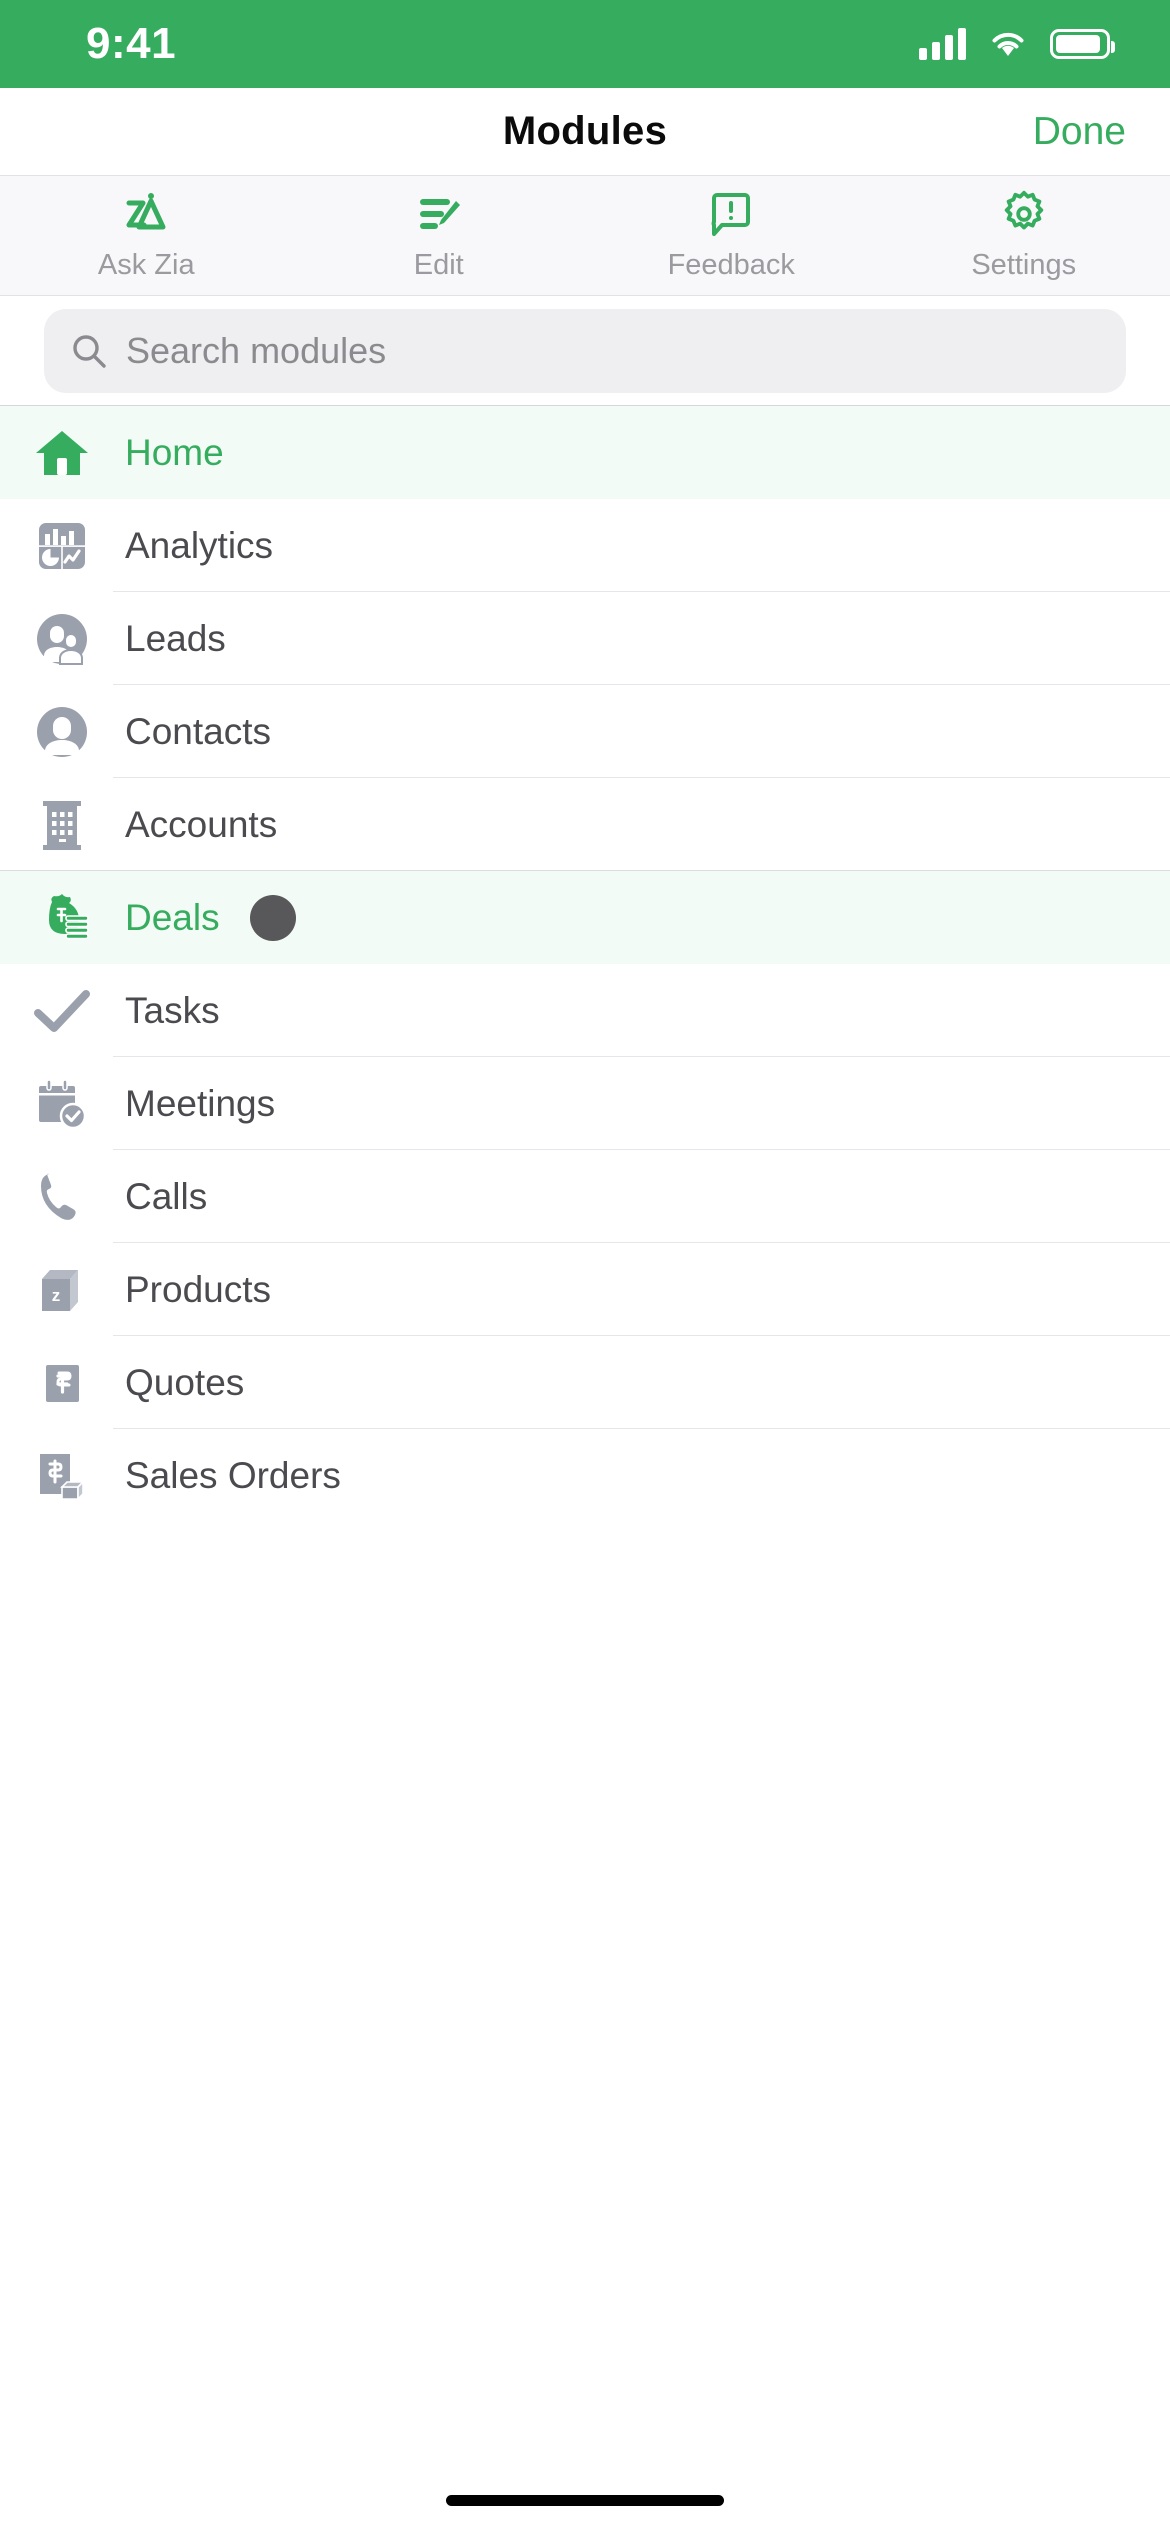  Describe the element at coordinates (1024, 214) in the screenshot. I see `gear-icon` at that location.